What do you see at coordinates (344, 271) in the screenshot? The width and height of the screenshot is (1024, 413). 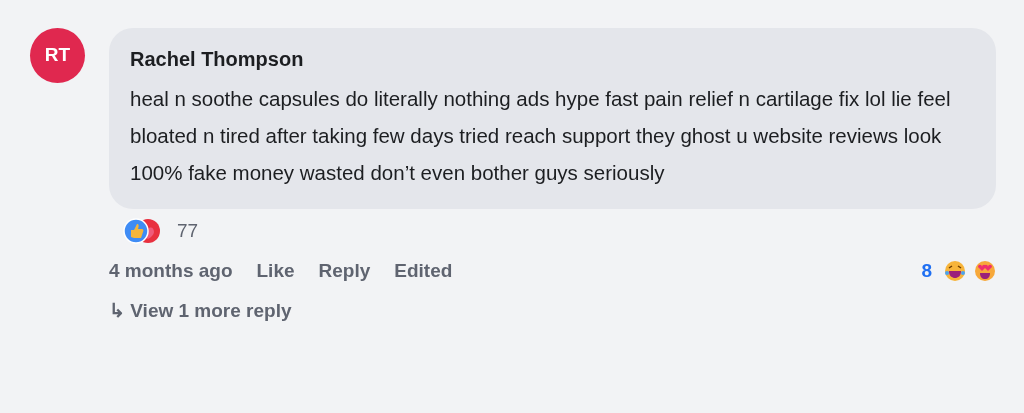 I see `reply-button: Reply` at bounding box center [344, 271].